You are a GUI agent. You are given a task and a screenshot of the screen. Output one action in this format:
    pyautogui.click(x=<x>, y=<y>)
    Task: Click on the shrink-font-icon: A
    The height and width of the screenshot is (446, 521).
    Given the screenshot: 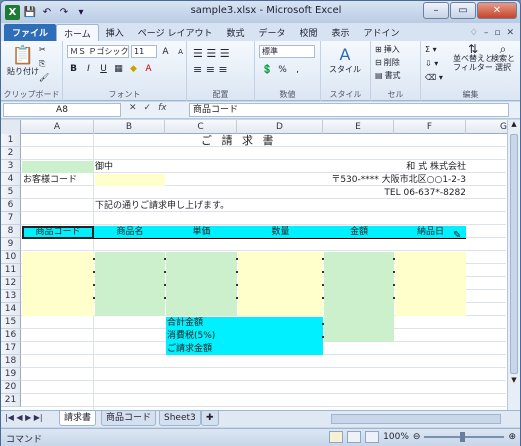 What is the action you would take?
    pyautogui.click(x=180, y=51)
    